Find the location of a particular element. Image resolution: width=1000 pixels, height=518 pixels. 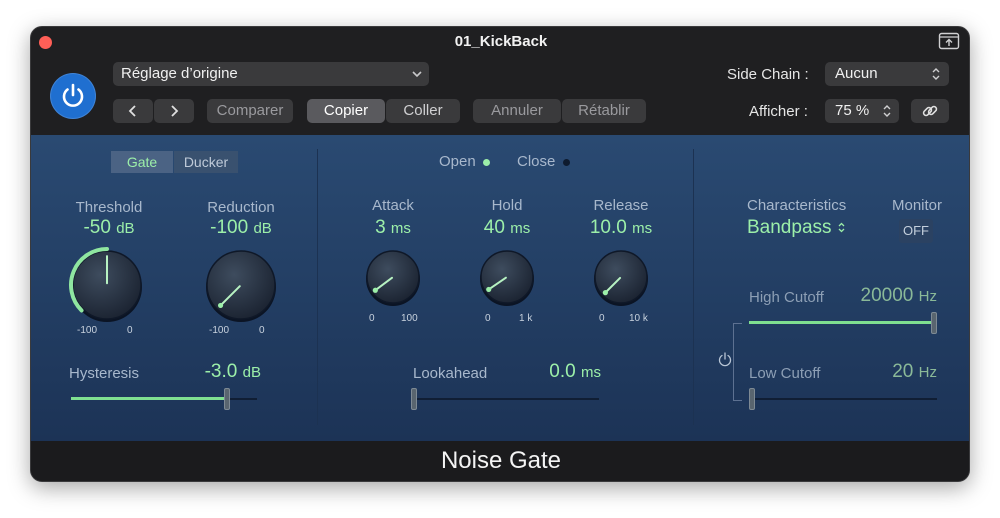

chevron-left-icon is located at coordinates (132, 111).